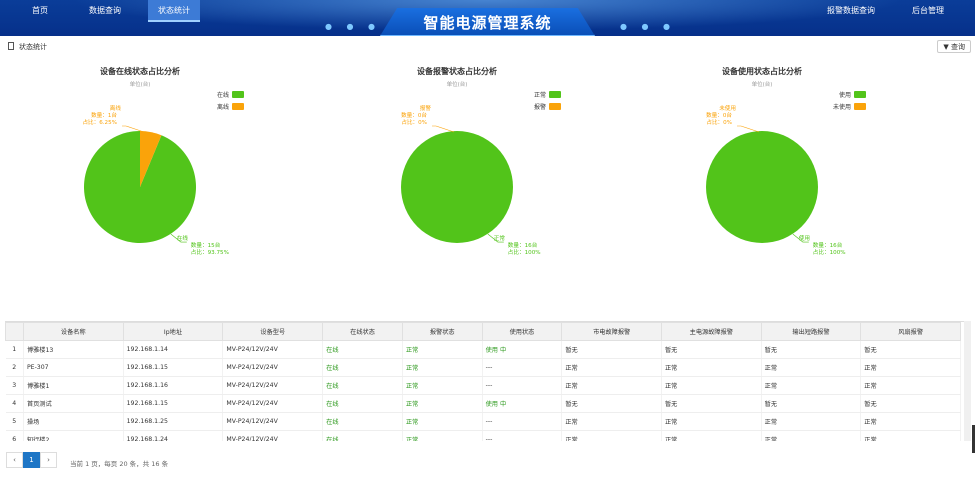 Image resolution: width=975 pixels, height=480 pixels. I want to click on pie-slice, so click(762, 187).